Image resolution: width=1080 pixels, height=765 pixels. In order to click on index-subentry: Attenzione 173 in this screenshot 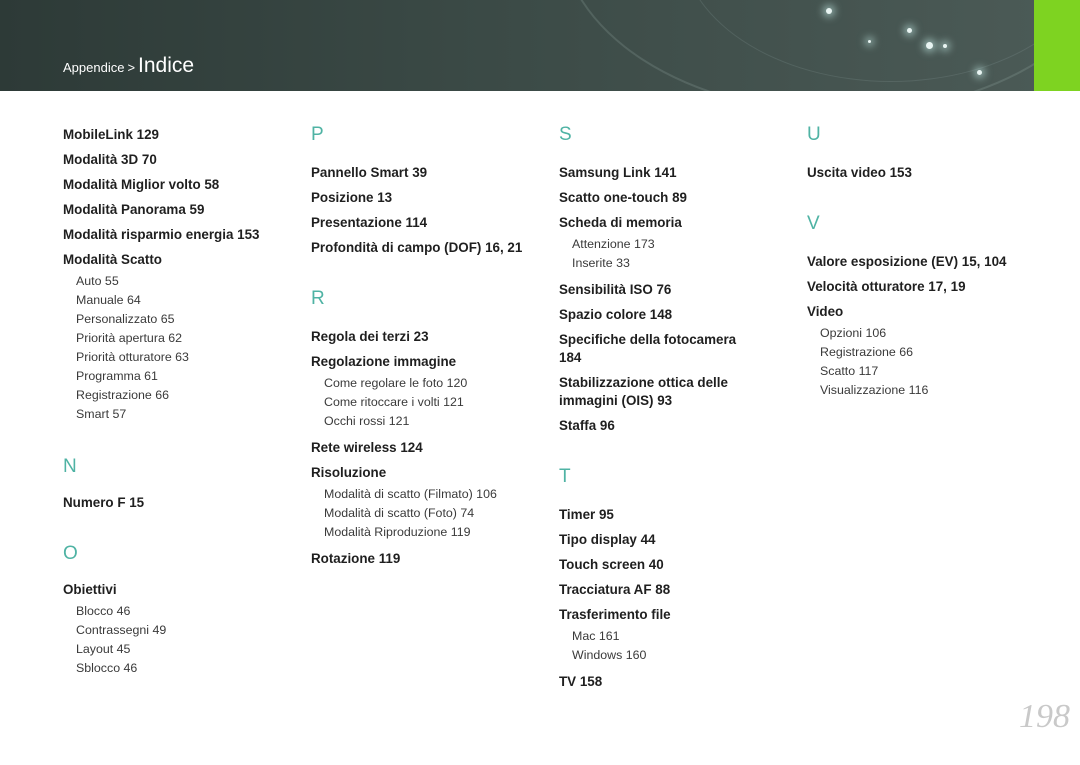, I will do `click(613, 244)`.